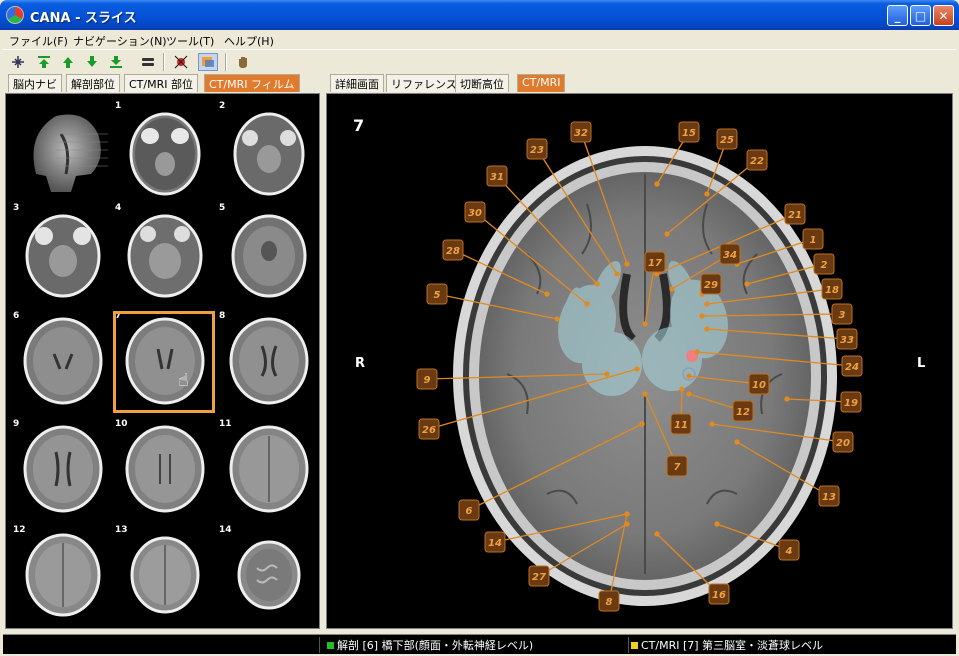 The height and width of the screenshot is (656, 959). What do you see at coordinates (121, 424) in the screenshot?
I see `thumbnail-label: 10` at bounding box center [121, 424].